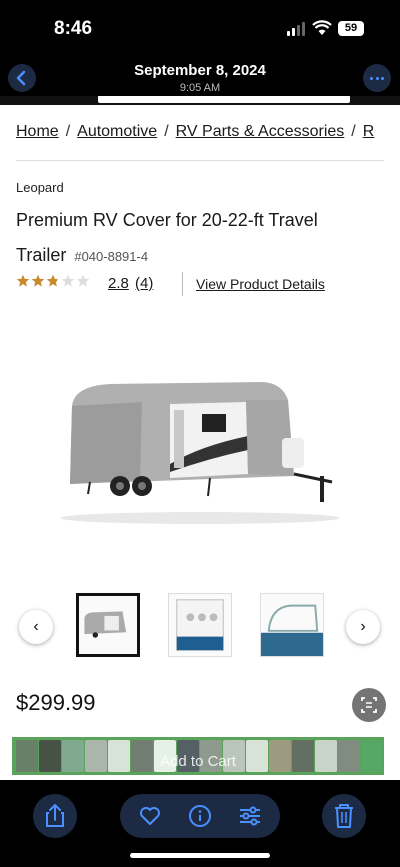 The image size is (400, 867). What do you see at coordinates (118, 283) in the screenshot?
I see `rating-value: 2.8` at bounding box center [118, 283].